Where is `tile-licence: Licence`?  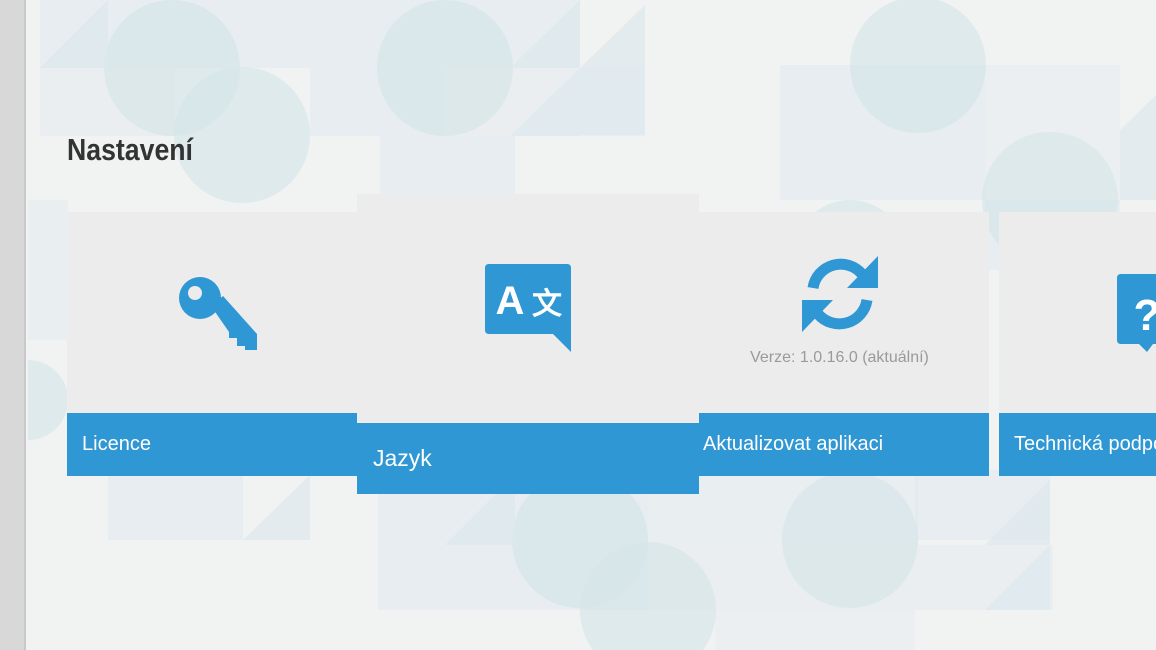 tile-licence: Licence is located at coordinates (212, 344).